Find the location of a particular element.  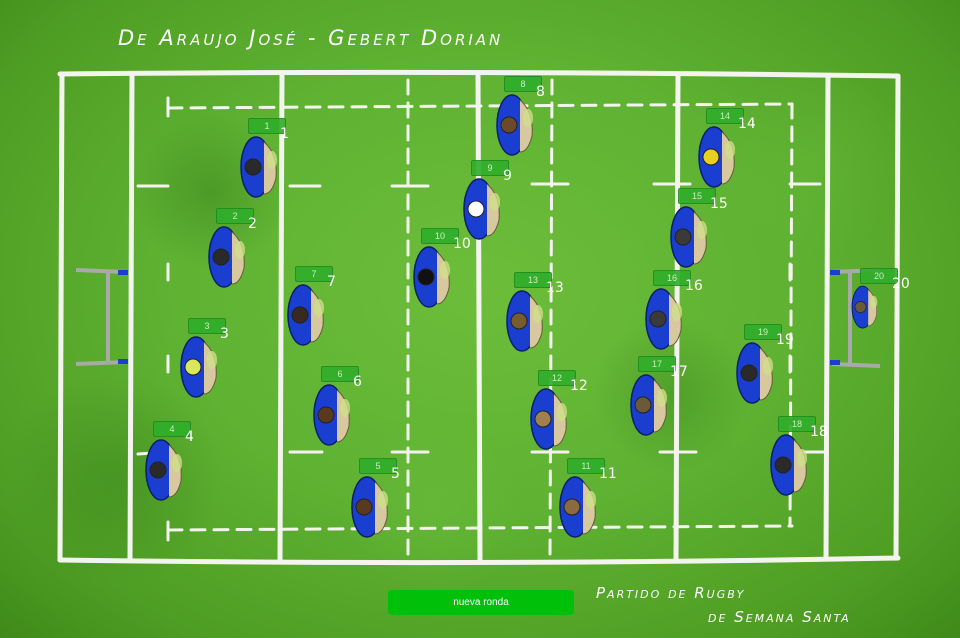

goal-posts-left is located at coordinates (101, 317).